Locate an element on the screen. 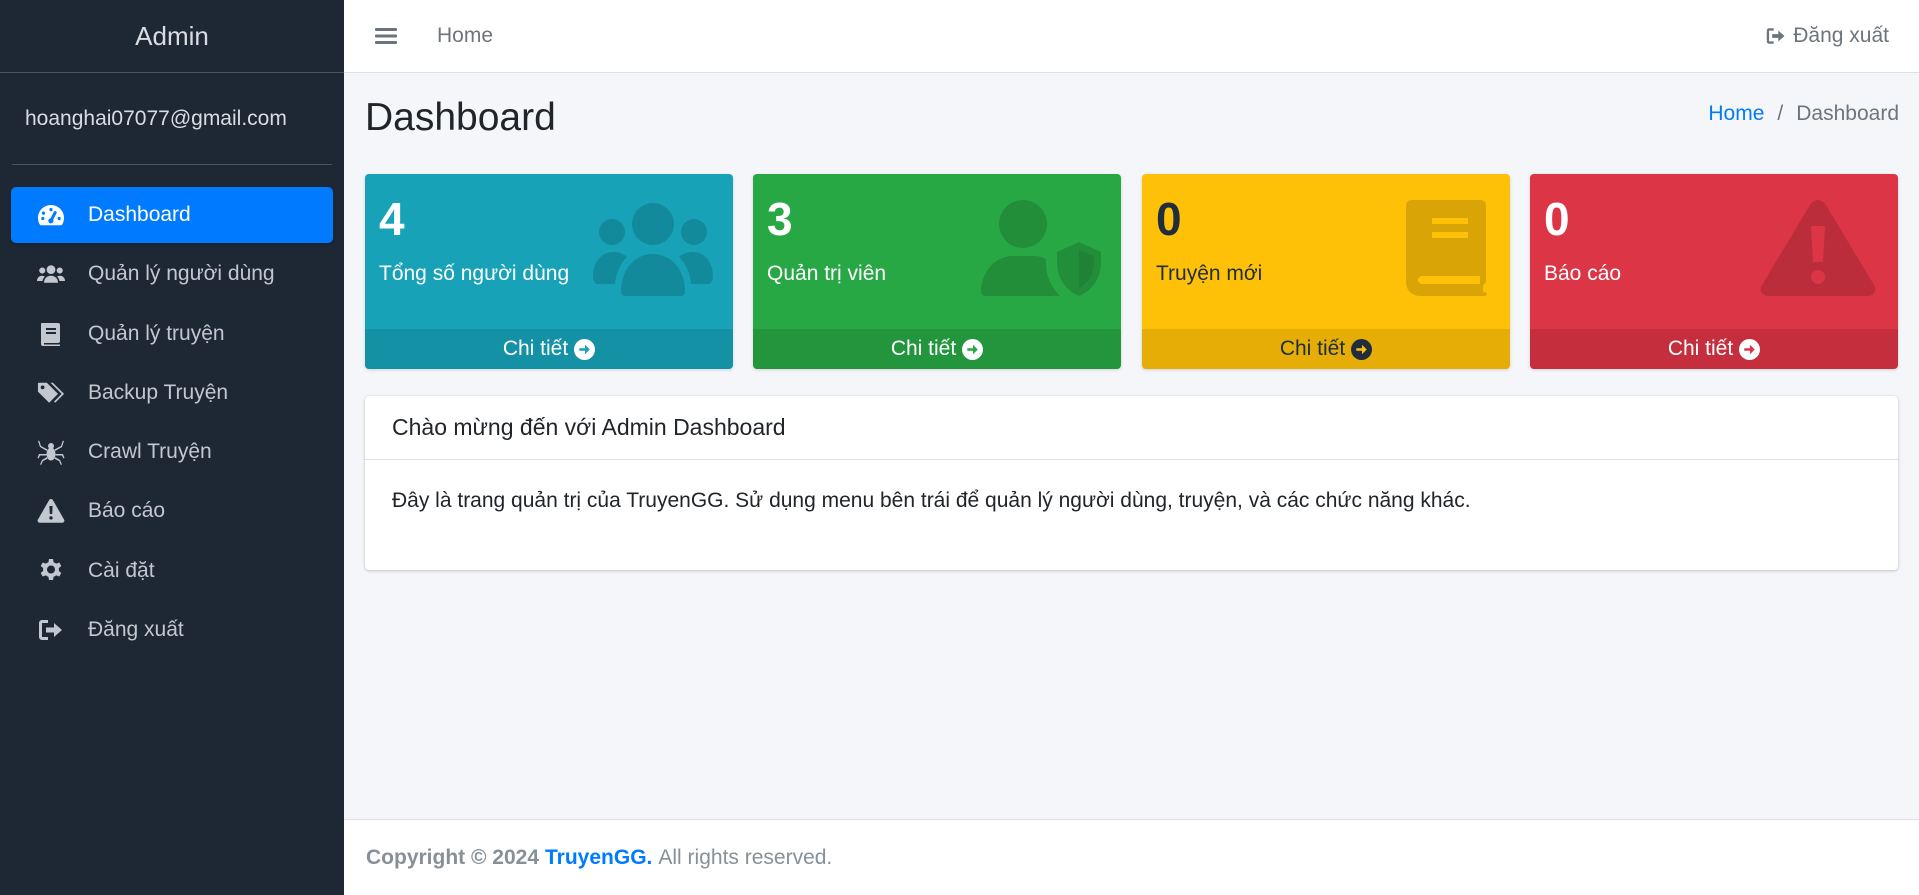 This screenshot has width=1919, height=895. sidebar-item-crawl: Crawl Truyện is located at coordinates (172, 452).